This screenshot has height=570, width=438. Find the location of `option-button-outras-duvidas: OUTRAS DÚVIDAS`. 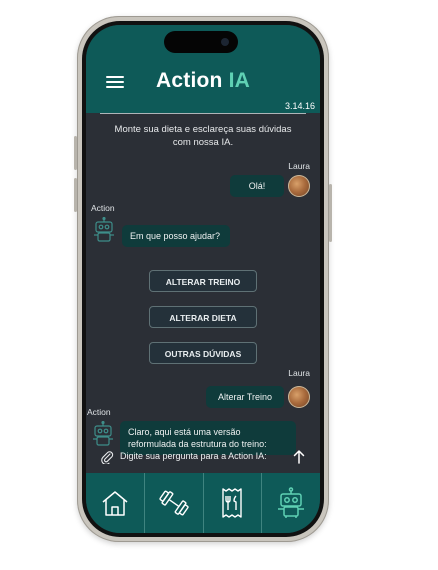

option-button-outras-duvidas: OUTRAS DÚVIDAS is located at coordinates (203, 353).